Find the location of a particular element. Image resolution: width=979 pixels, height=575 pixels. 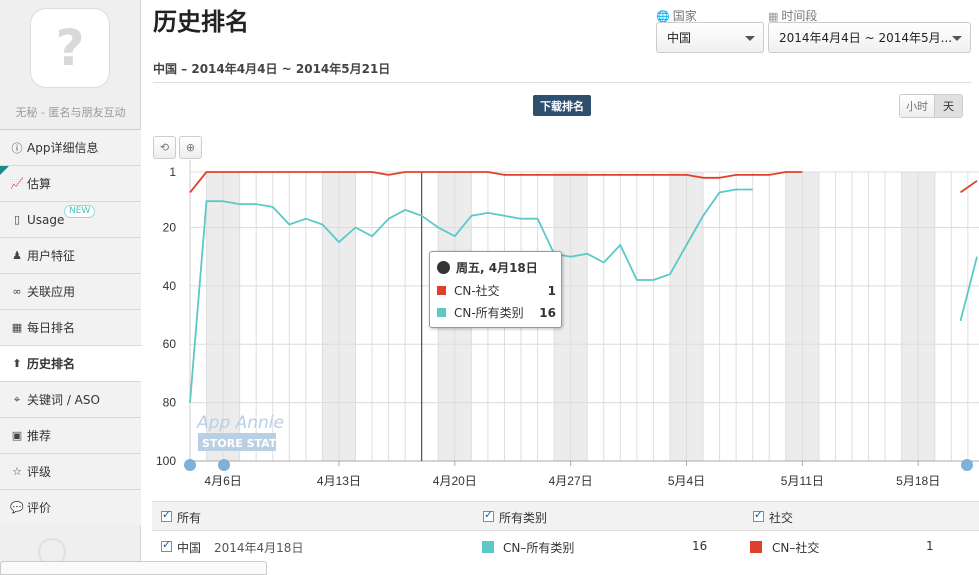

legend-row-country: 中国 is located at coordinates (189, 548).